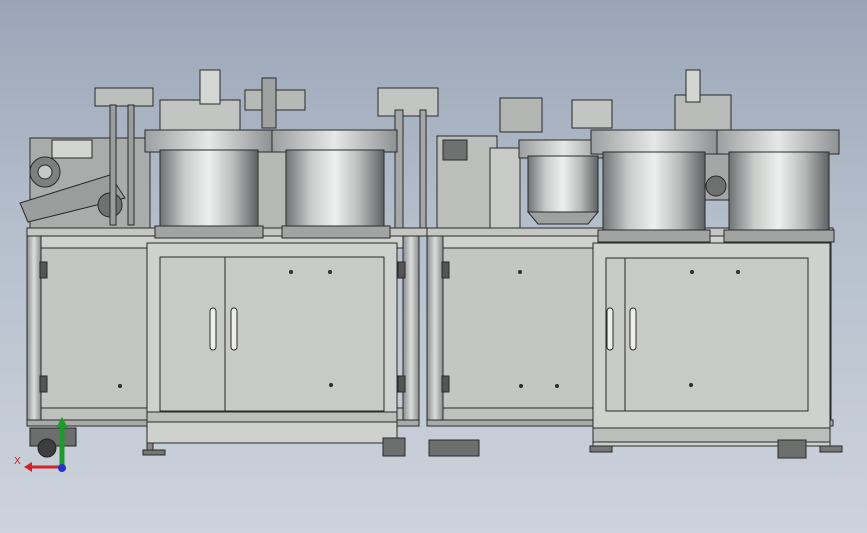 Image resolution: width=867 pixels, height=533 pixels. What do you see at coordinates (53, 442) in the screenshot?
I see `left-casters` at bounding box center [53, 442].